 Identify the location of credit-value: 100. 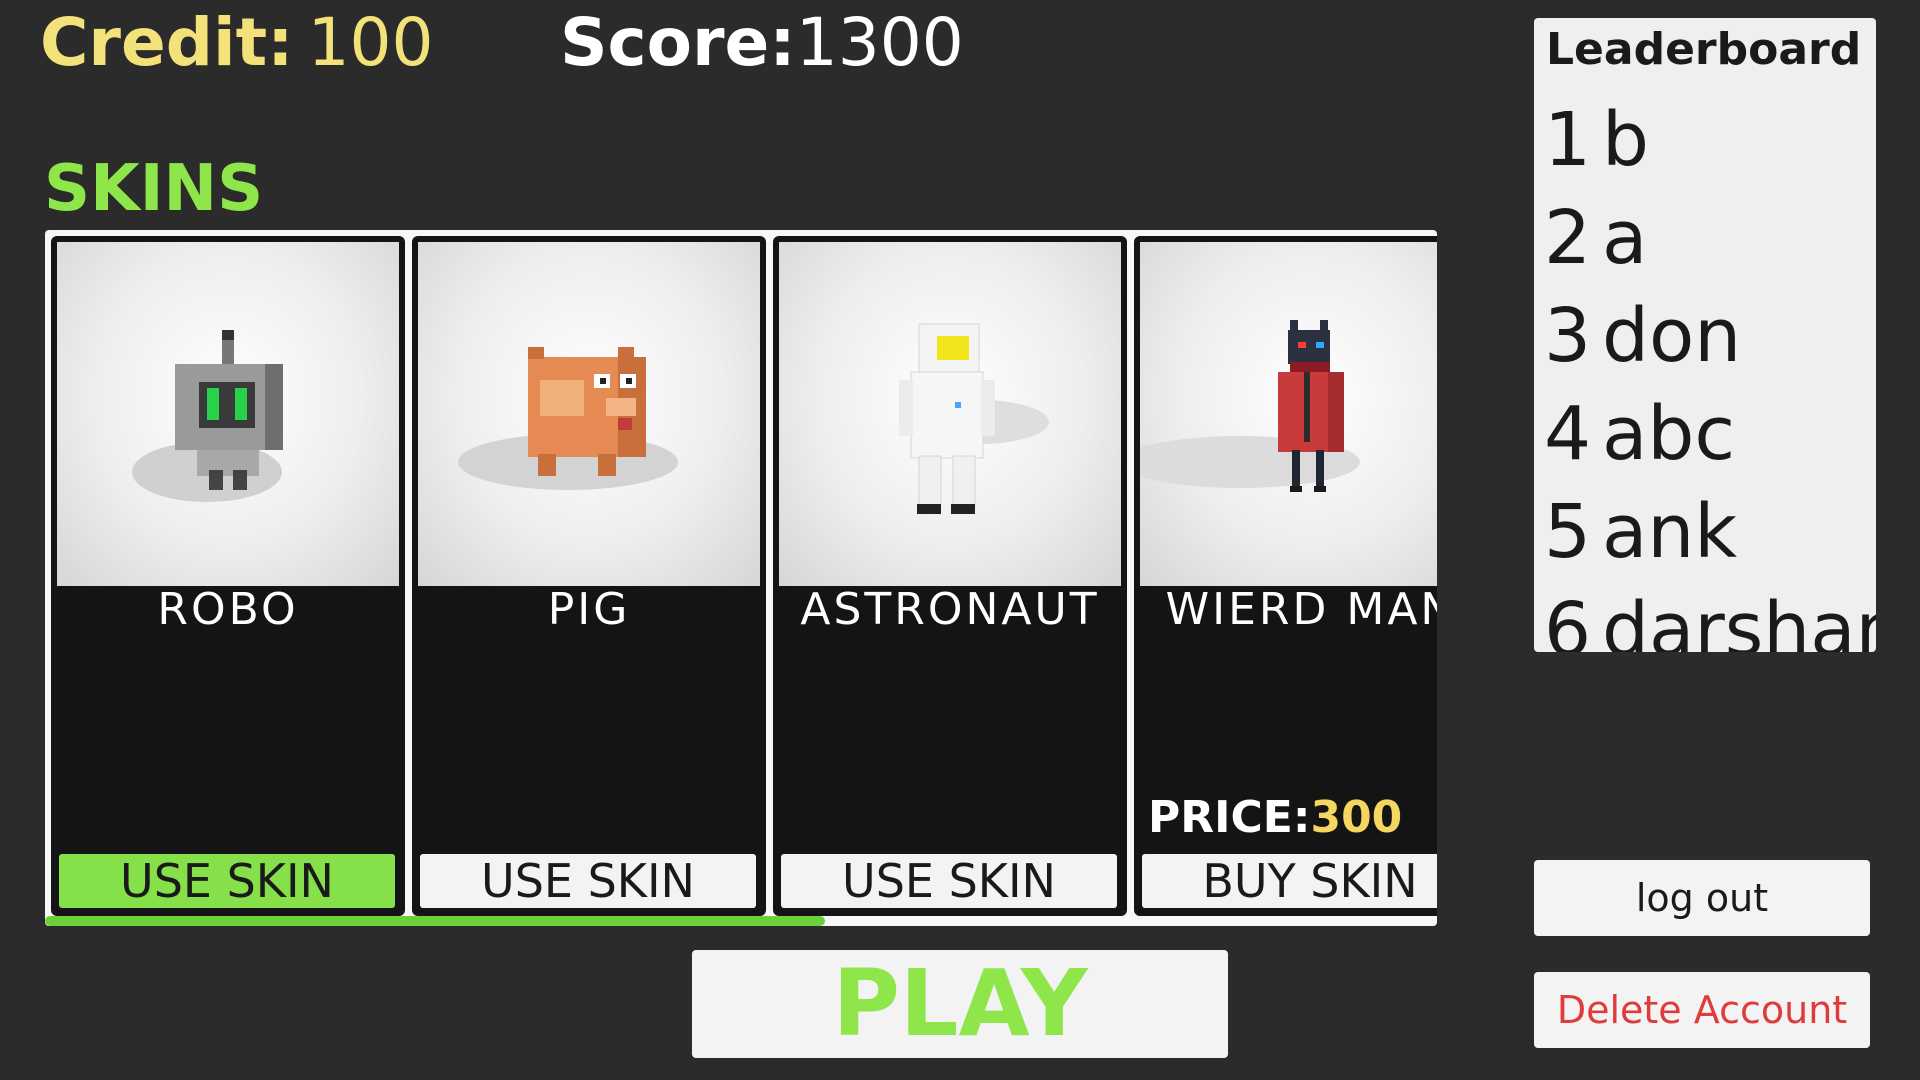
(370, 42).